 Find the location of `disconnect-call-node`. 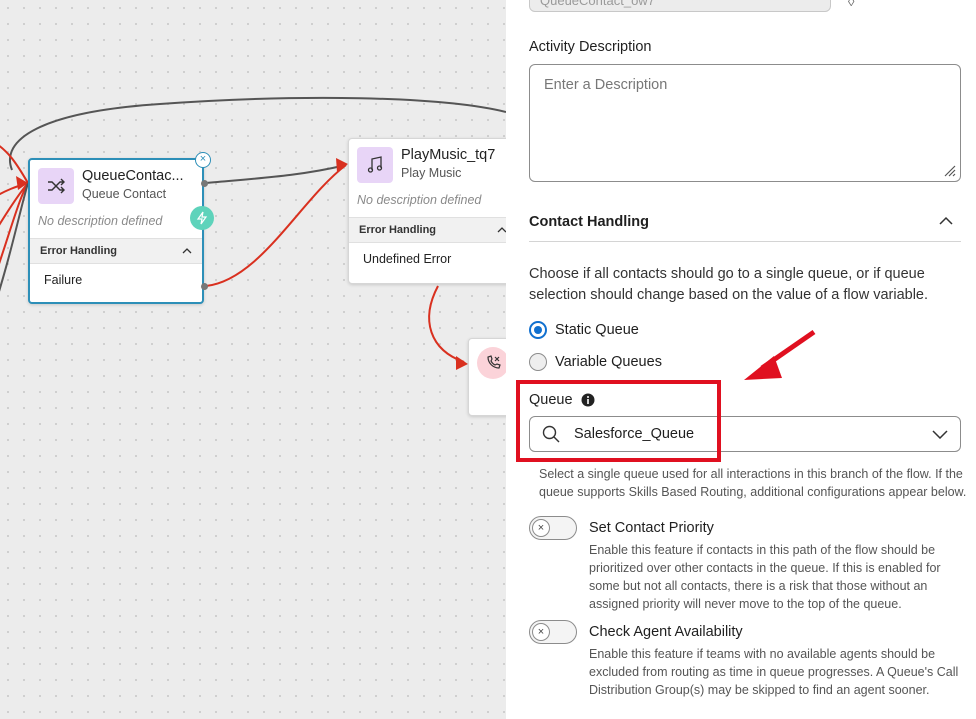

disconnect-call-node is located at coordinates (487, 377).